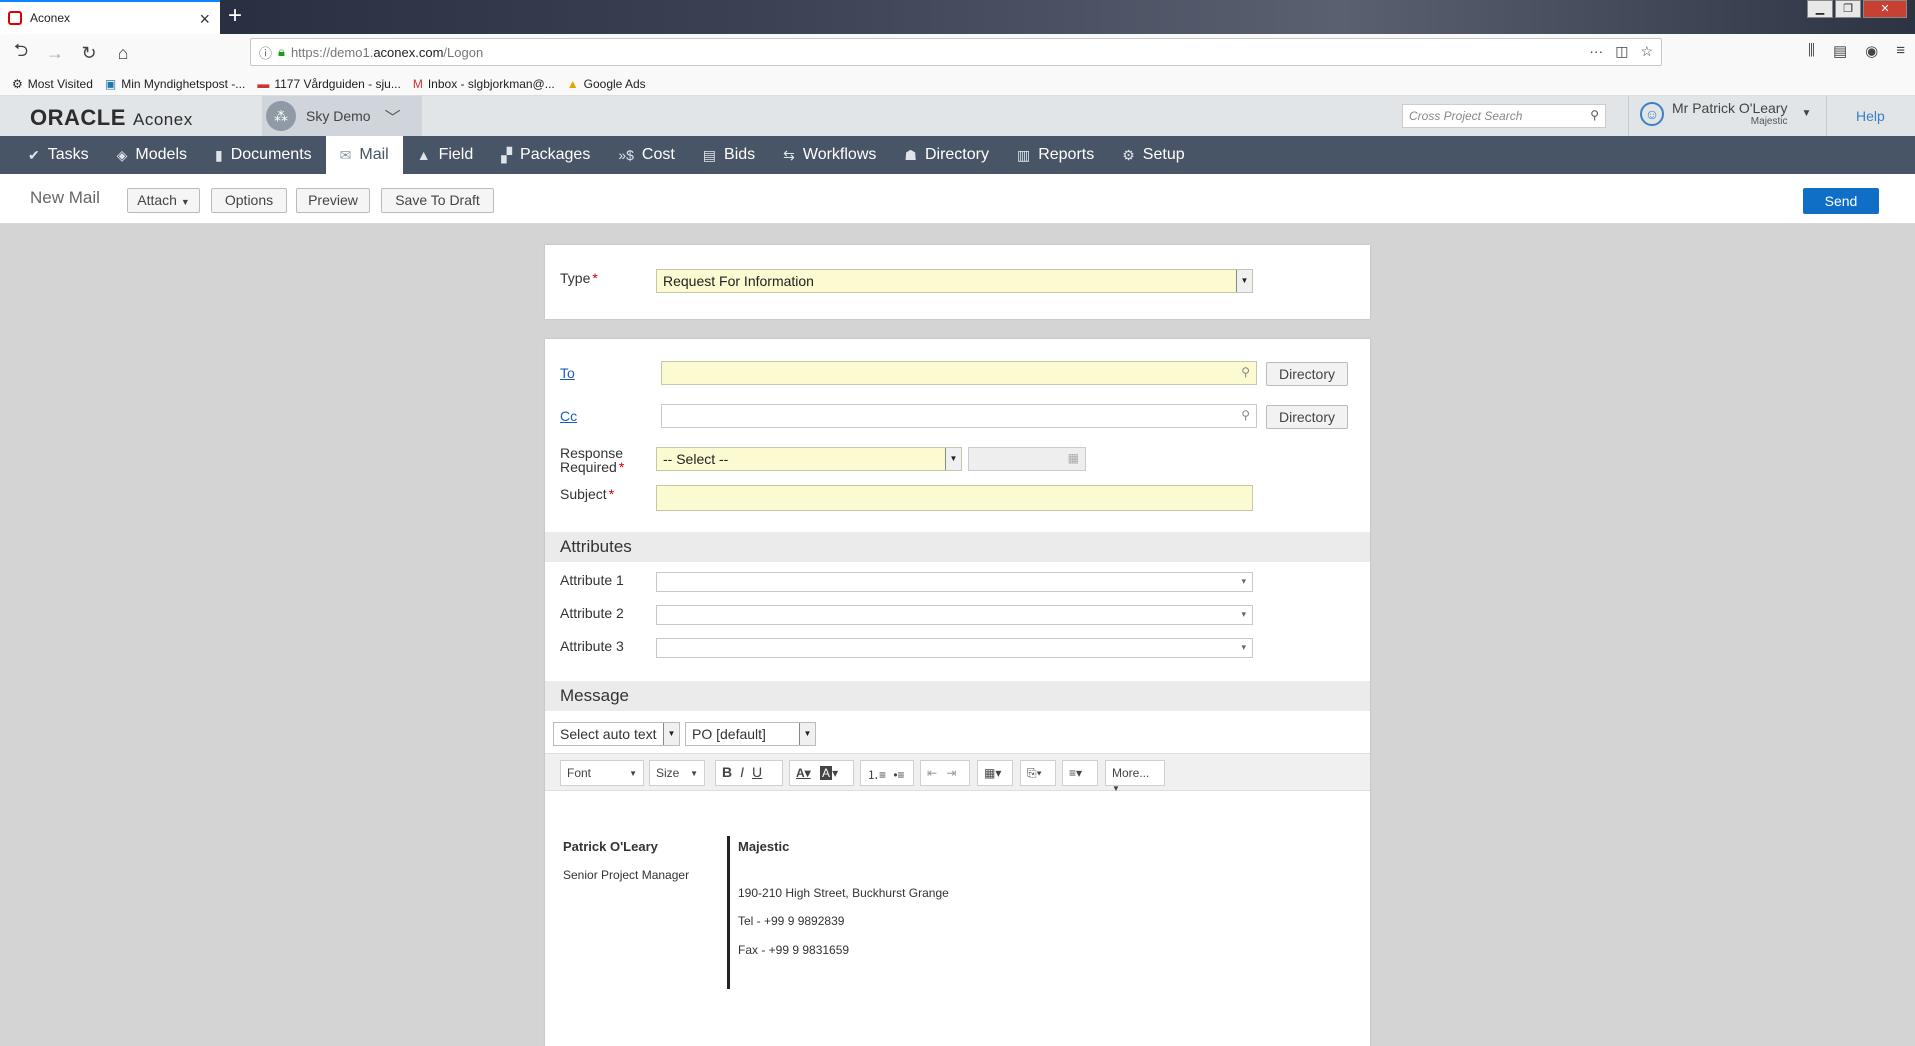 The width and height of the screenshot is (1915, 1046). What do you see at coordinates (764, 846) in the screenshot?
I see `signature-company: Majestic` at bounding box center [764, 846].